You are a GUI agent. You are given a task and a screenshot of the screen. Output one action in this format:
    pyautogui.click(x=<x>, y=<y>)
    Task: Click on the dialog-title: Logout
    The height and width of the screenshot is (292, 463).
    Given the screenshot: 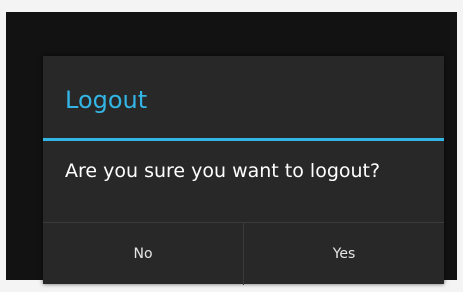 What is the action you would take?
    pyautogui.click(x=106, y=100)
    